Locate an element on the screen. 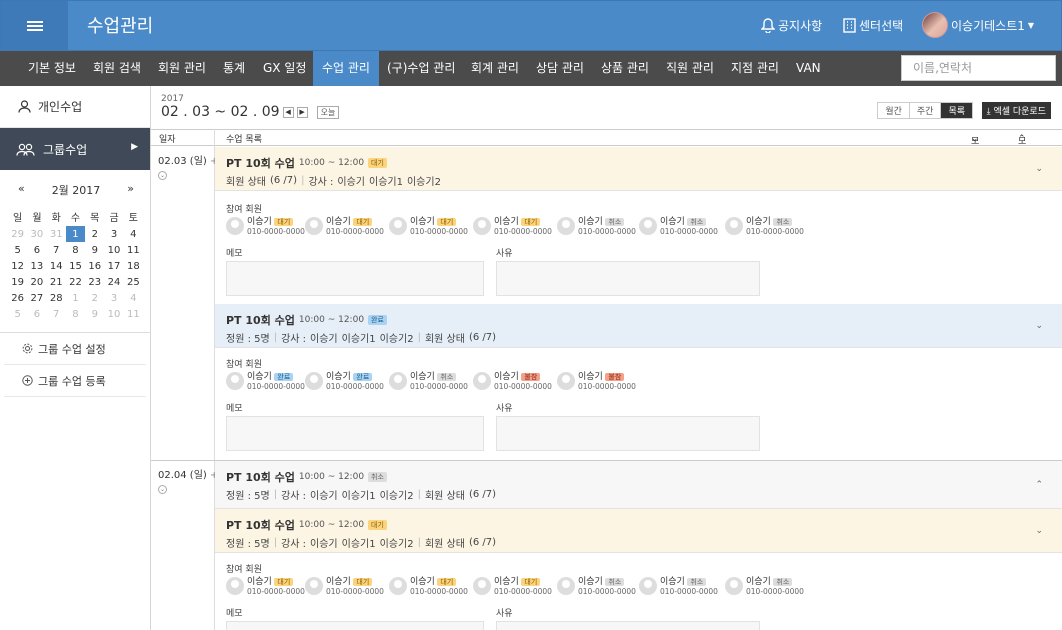 The image size is (1062, 630). nav-item-staff: 직원 관리 is located at coordinates (690, 68).